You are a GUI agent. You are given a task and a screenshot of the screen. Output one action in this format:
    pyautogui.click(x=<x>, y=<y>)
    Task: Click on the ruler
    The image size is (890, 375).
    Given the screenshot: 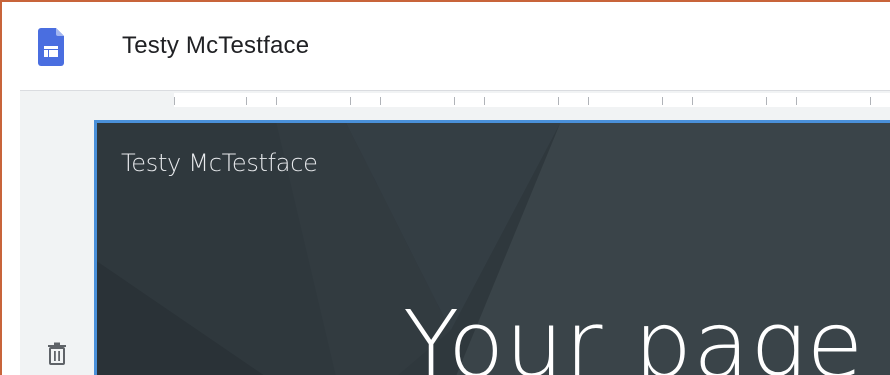 What is the action you would take?
    pyautogui.click(x=455, y=99)
    